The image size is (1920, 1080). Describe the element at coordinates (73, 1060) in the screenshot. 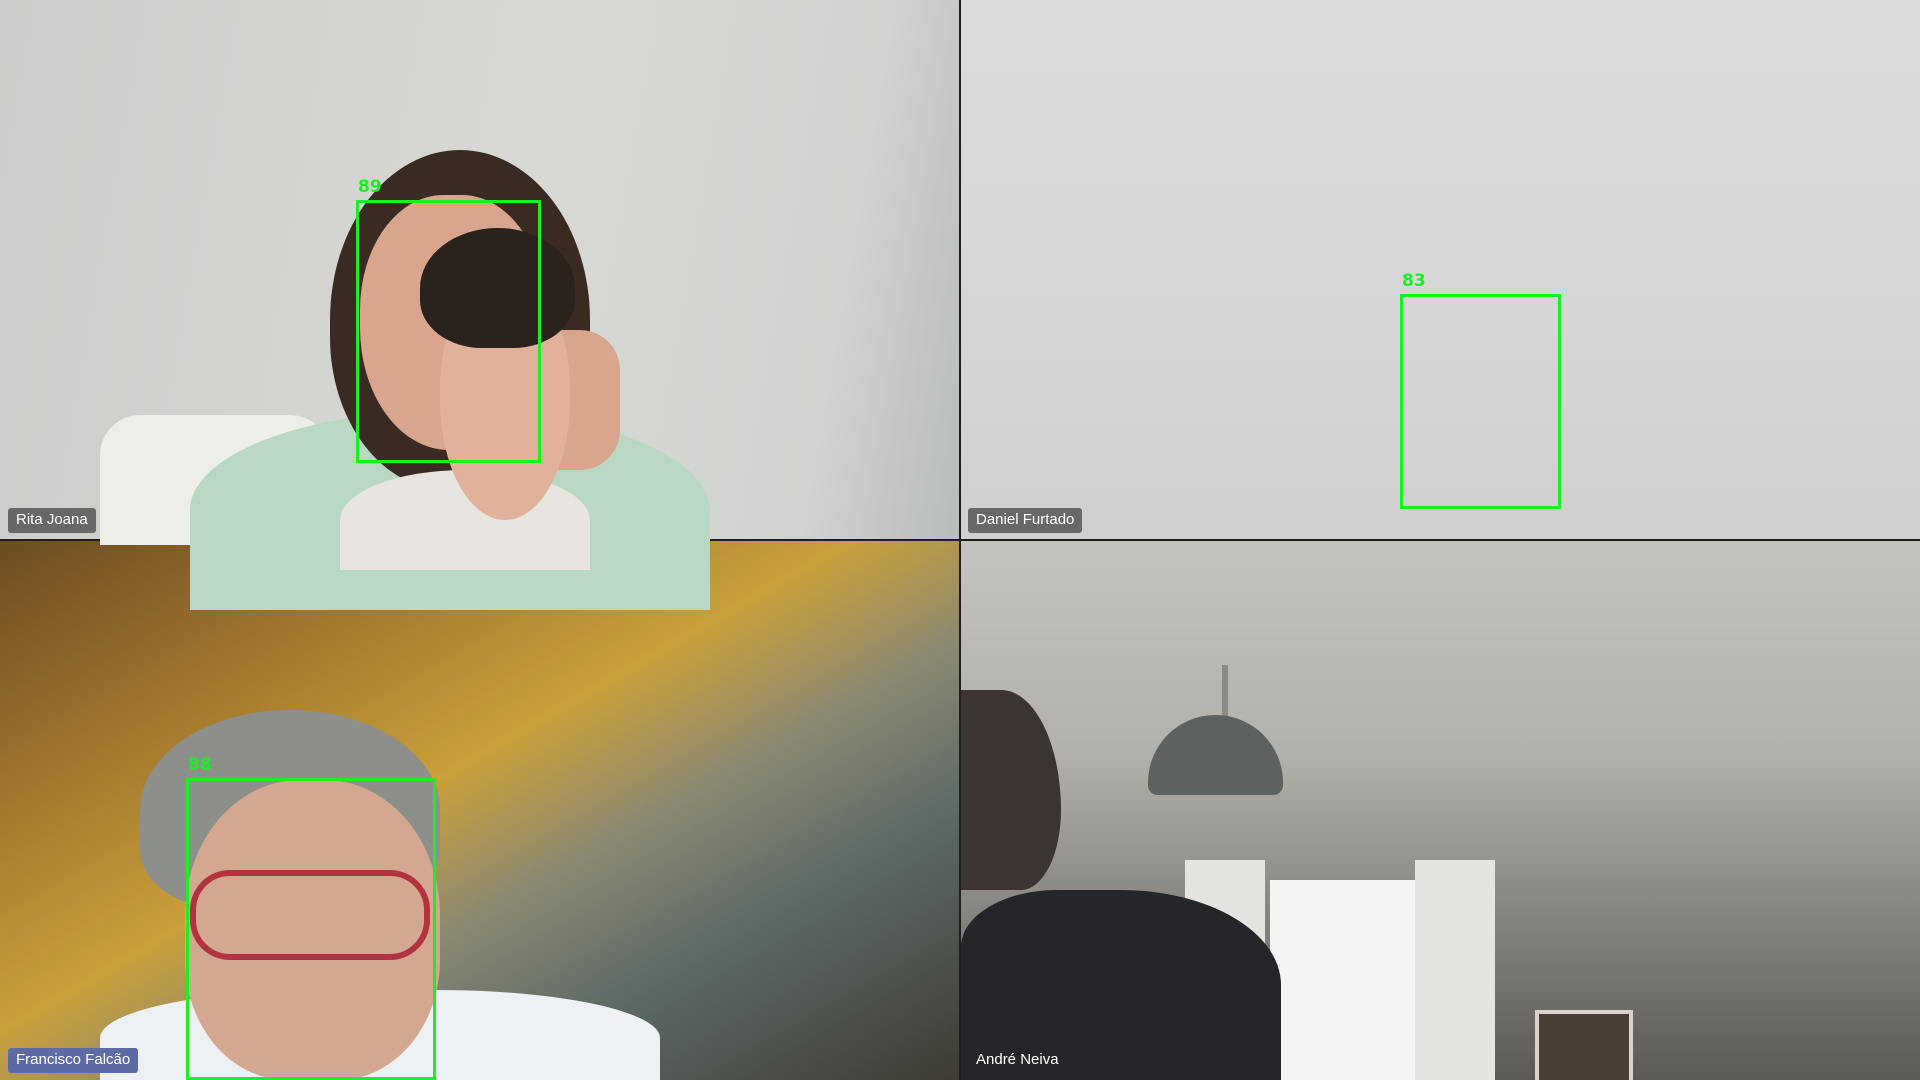

I see `participant-name-label-active: Francisco Falcão` at that location.